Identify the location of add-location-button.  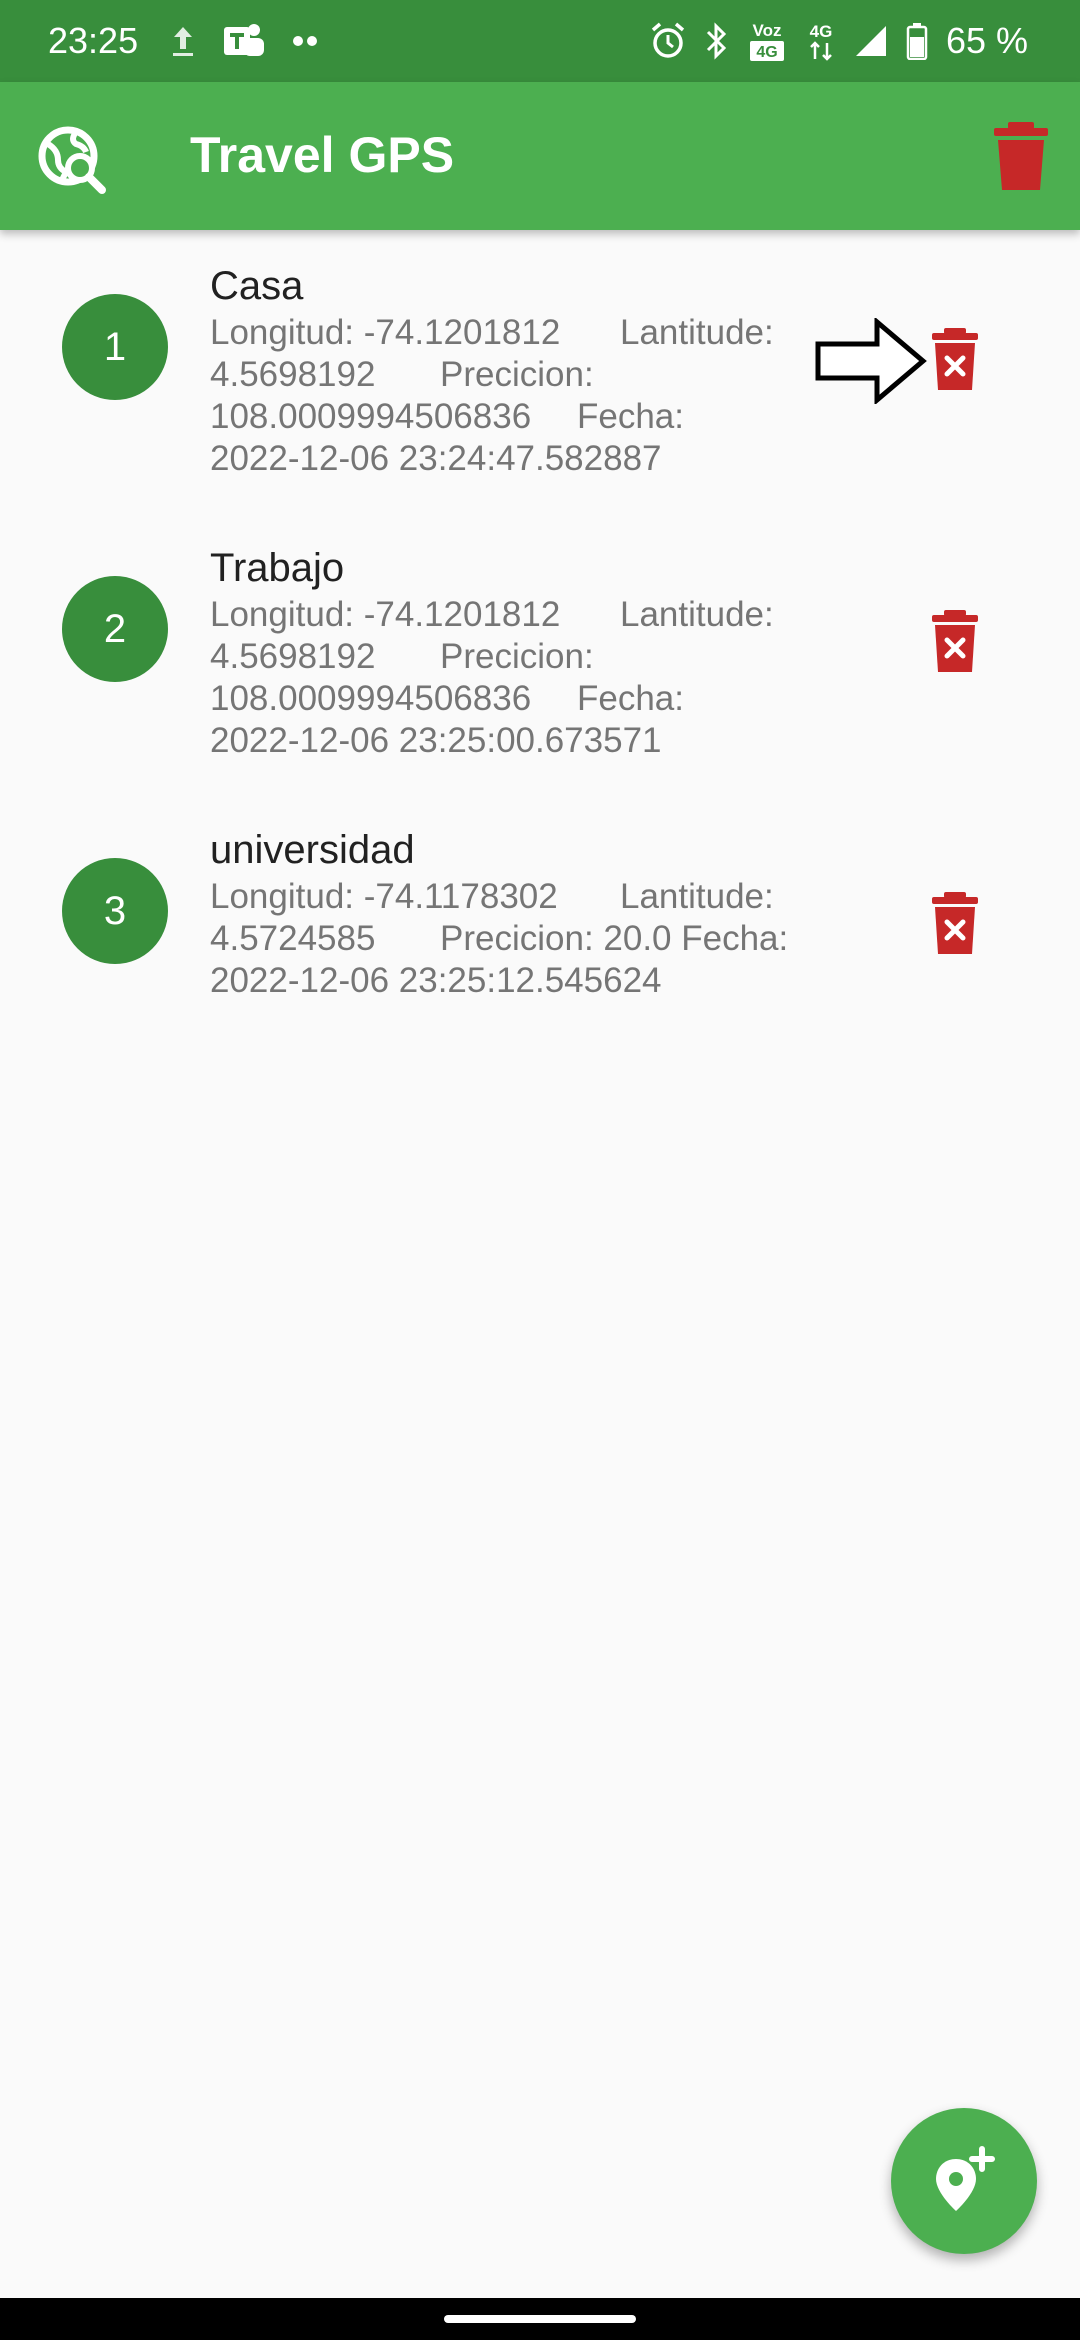
(964, 2181).